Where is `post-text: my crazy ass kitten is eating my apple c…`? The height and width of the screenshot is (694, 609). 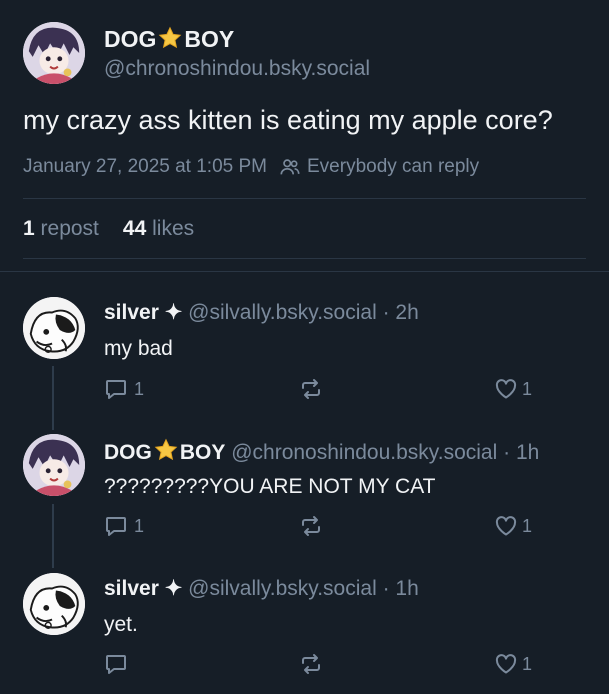 post-text: my crazy ass kitten is eating my apple c… is located at coordinates (288, 120).